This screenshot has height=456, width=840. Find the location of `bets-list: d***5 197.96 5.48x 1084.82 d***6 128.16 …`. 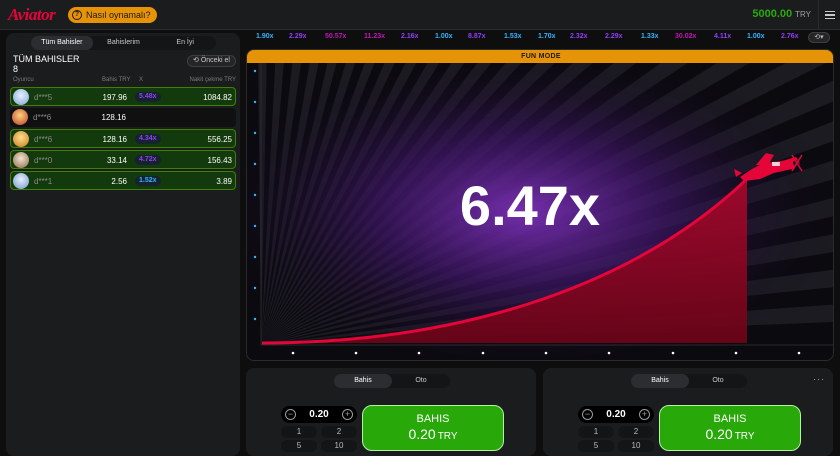

bets-list: d***5 197.96 5.48x 1084.82 d***6 128.16 … is located at coordinates (123, 139).